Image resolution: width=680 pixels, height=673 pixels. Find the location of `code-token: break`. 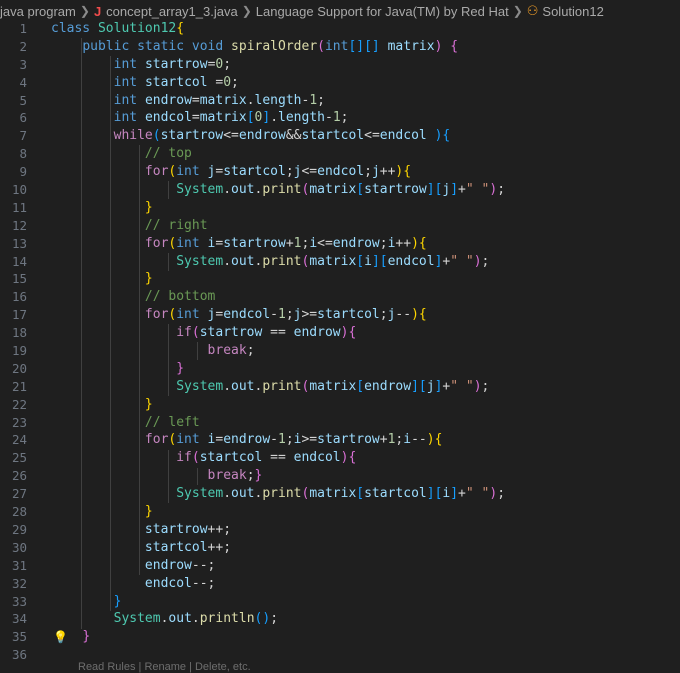

code-token: break is located at coordinates (227, 476).